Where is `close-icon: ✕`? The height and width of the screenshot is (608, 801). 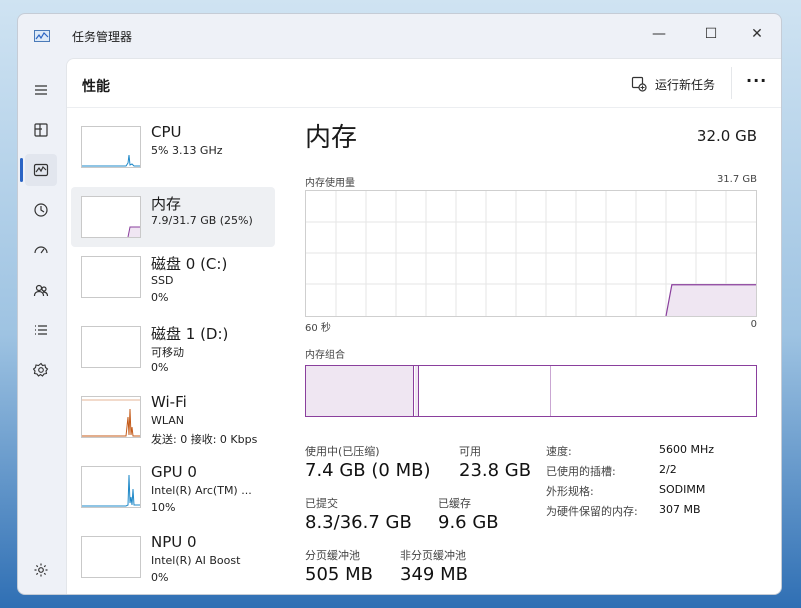
close-icon: ✕ is located at coordinates (757, 34).